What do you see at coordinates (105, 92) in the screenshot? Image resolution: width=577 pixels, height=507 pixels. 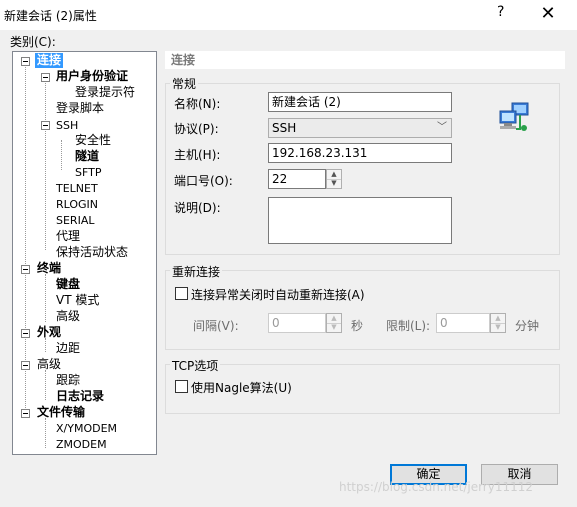 I see `tree-login-prompt: 登录提示符` at bounding box center [105, 92].